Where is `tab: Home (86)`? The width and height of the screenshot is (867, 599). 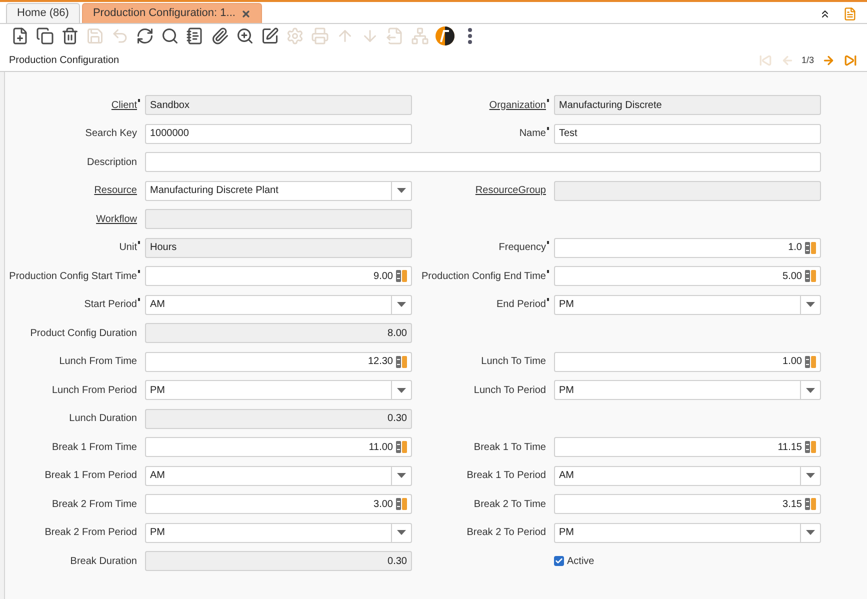 tab: Home (86) is located at coordinates (43, 13).